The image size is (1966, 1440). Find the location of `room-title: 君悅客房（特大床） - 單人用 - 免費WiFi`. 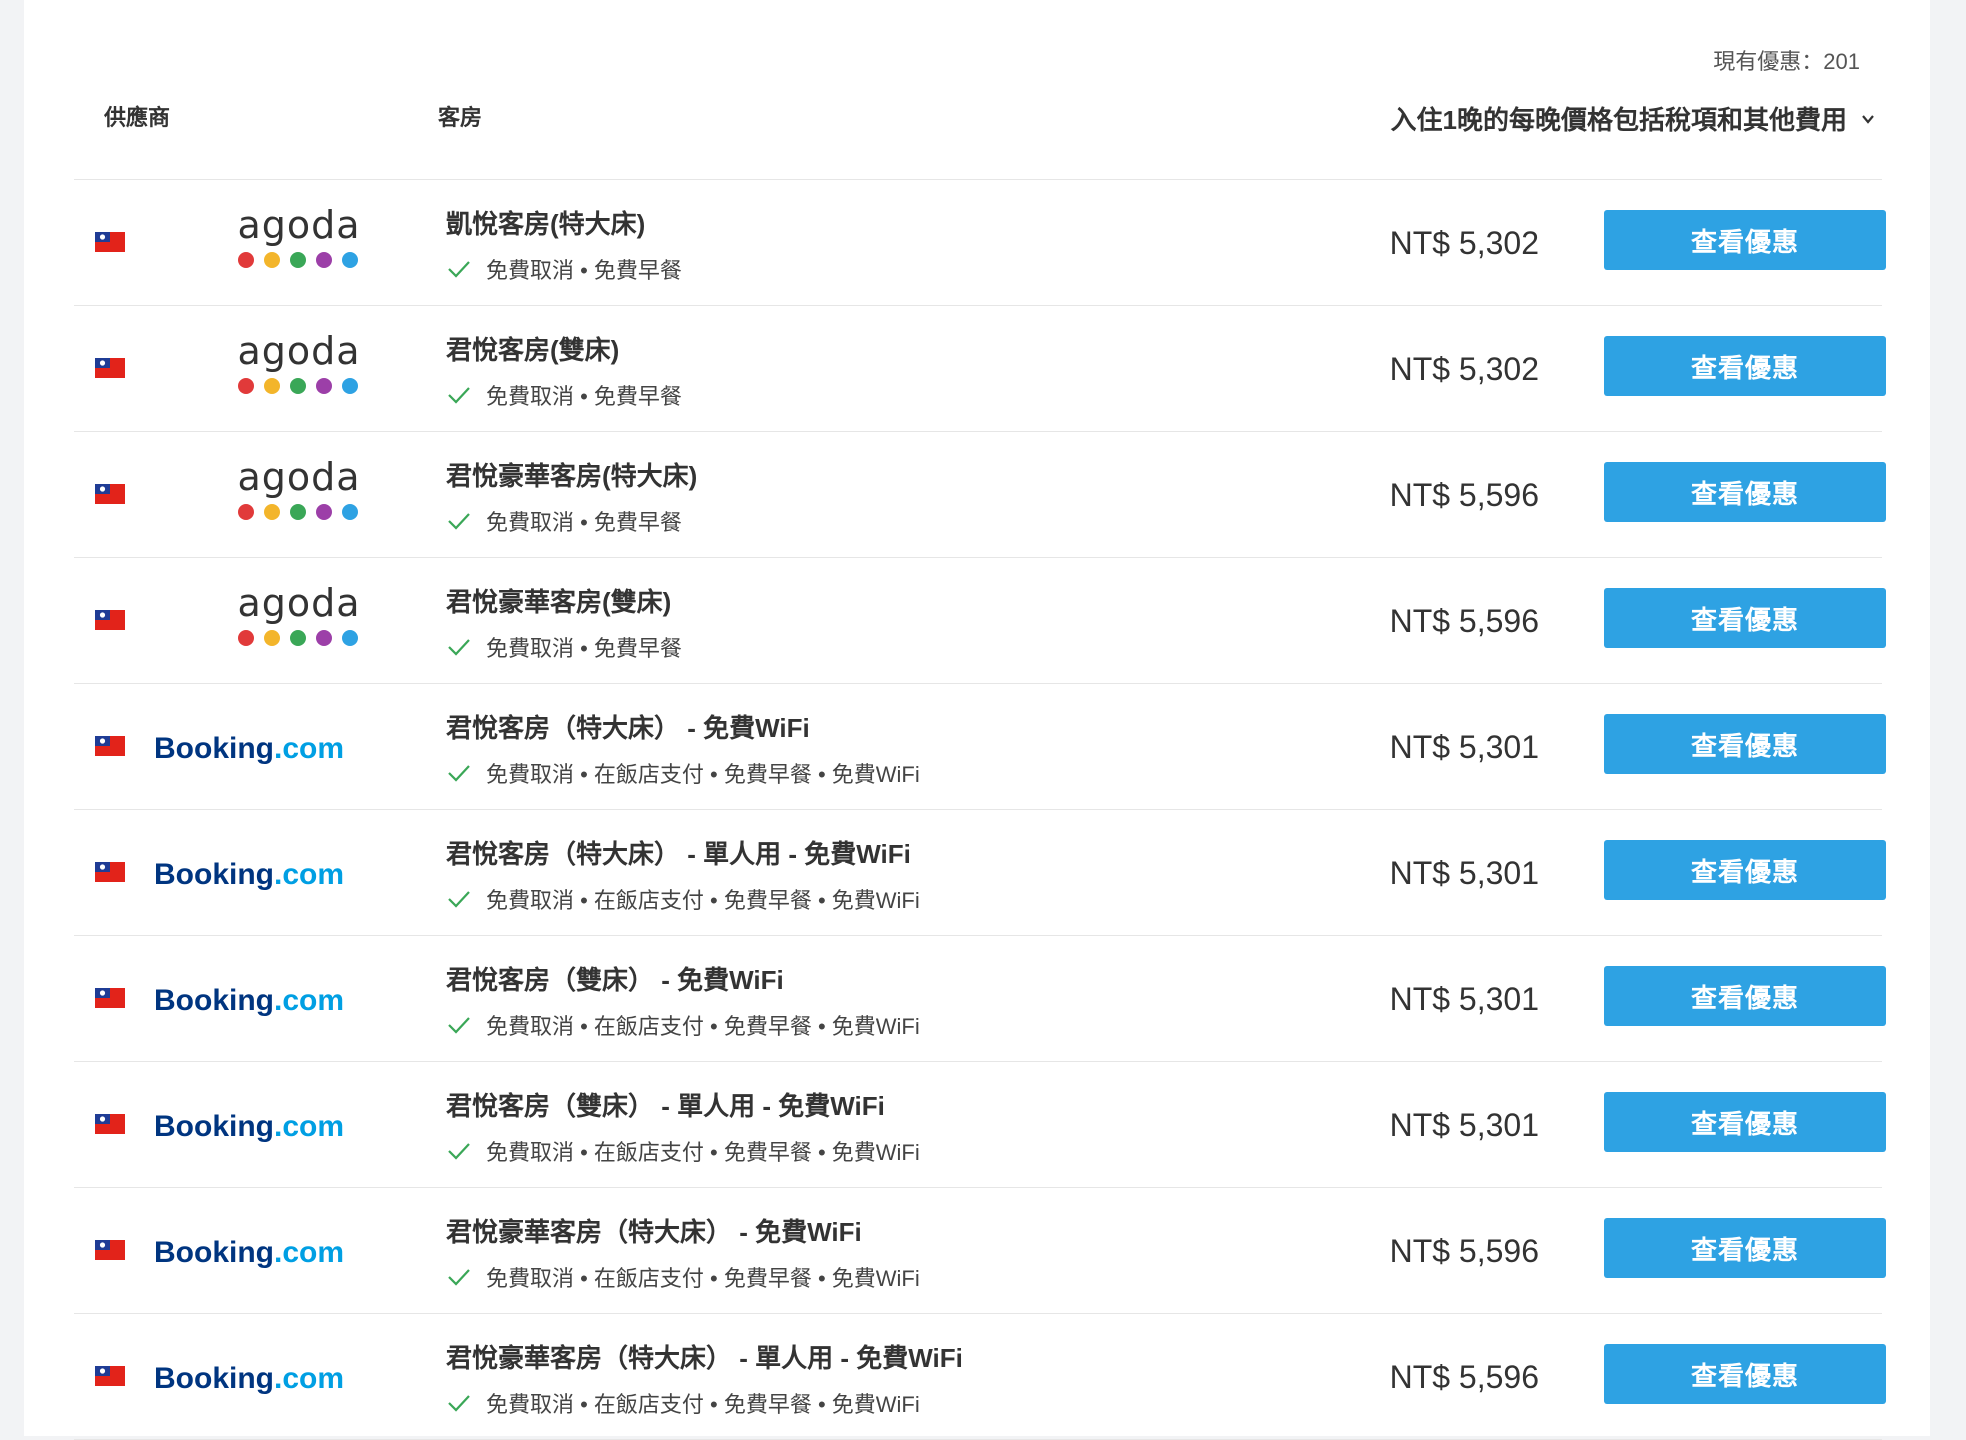

room-title: 君悅客房（特大床） - 單人用 - 免費WiFi is located at coordinates (678, 854).